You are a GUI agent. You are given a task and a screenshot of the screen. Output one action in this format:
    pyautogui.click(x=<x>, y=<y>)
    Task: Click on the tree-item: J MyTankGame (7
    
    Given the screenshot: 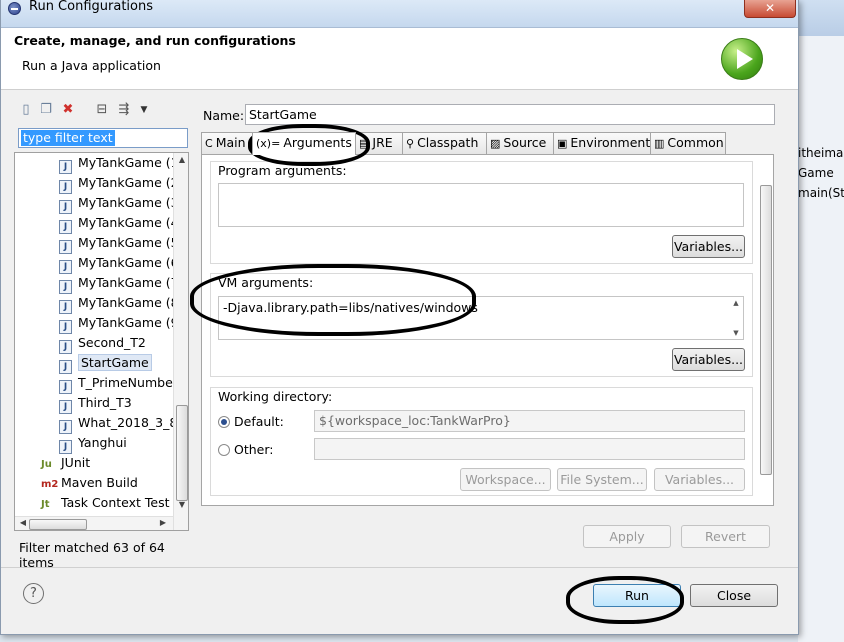 What is the action you would take?
    pyautogui.click(x=119, y=283)
    